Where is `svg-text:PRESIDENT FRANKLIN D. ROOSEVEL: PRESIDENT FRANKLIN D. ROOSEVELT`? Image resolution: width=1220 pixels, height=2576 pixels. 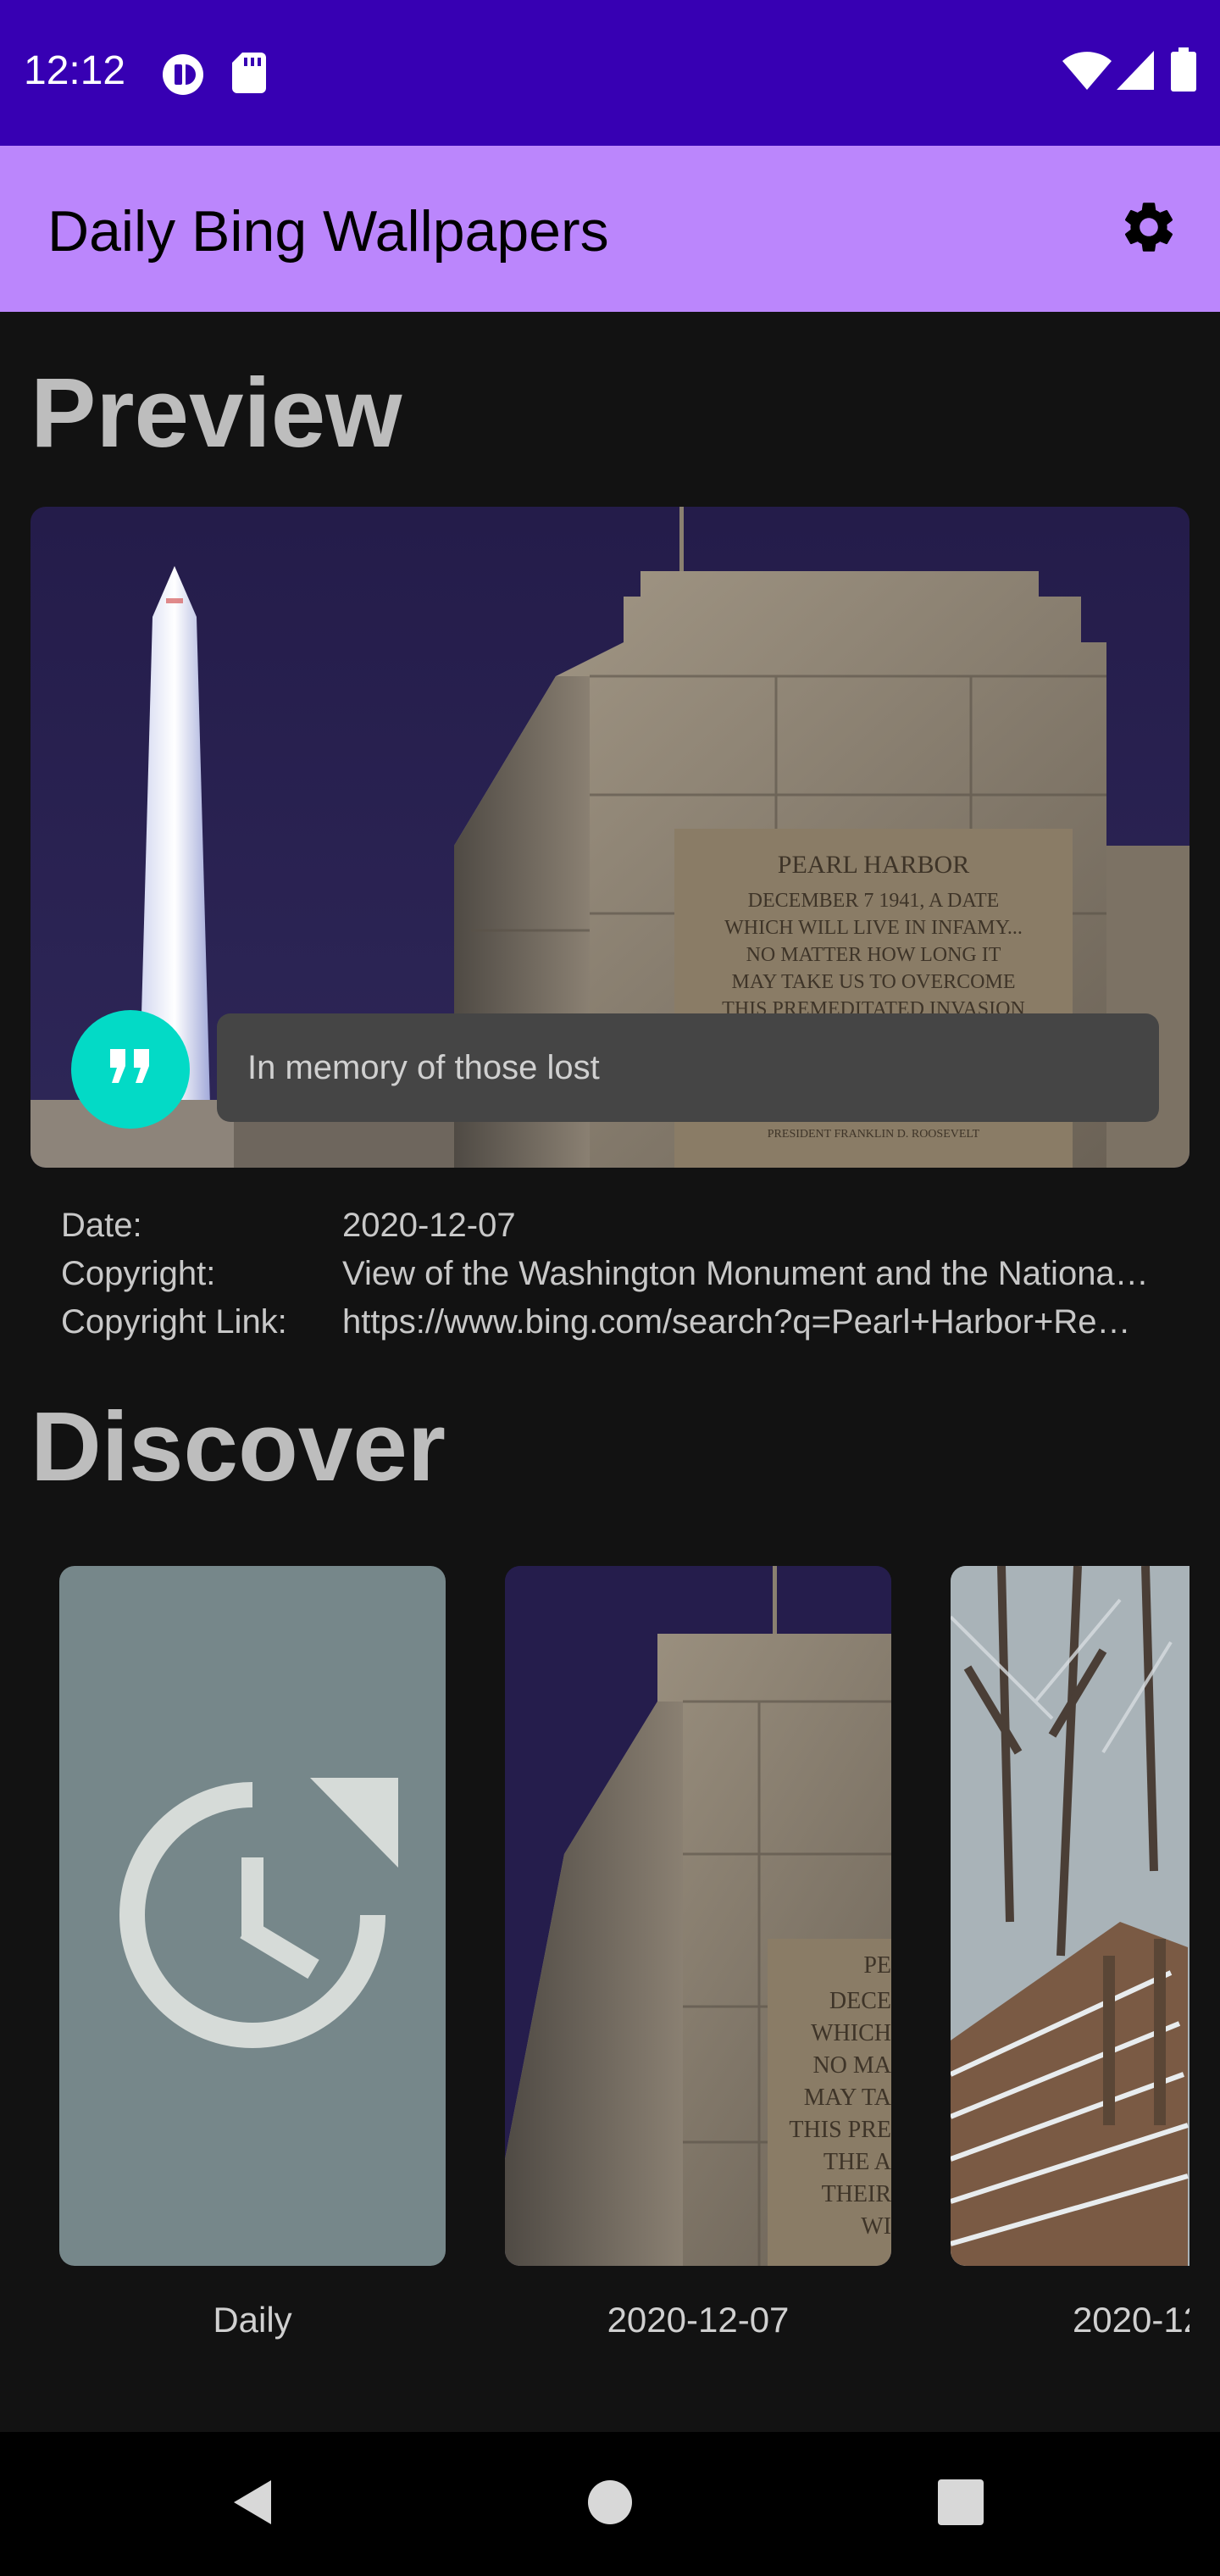 svg-text:PRESIDENT FRANKLIN D. ROOSEVEL: PRESIDENT FRANKLIN D. ROOSEVELT is located at coordinates (874, 1134).